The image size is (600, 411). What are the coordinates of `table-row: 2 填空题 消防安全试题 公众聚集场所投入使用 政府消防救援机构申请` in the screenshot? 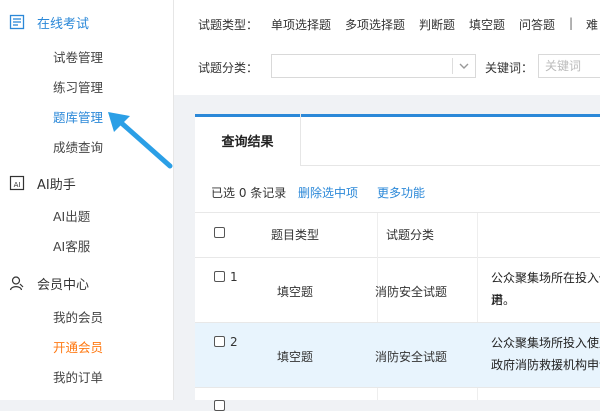 It's located at (397, 355).